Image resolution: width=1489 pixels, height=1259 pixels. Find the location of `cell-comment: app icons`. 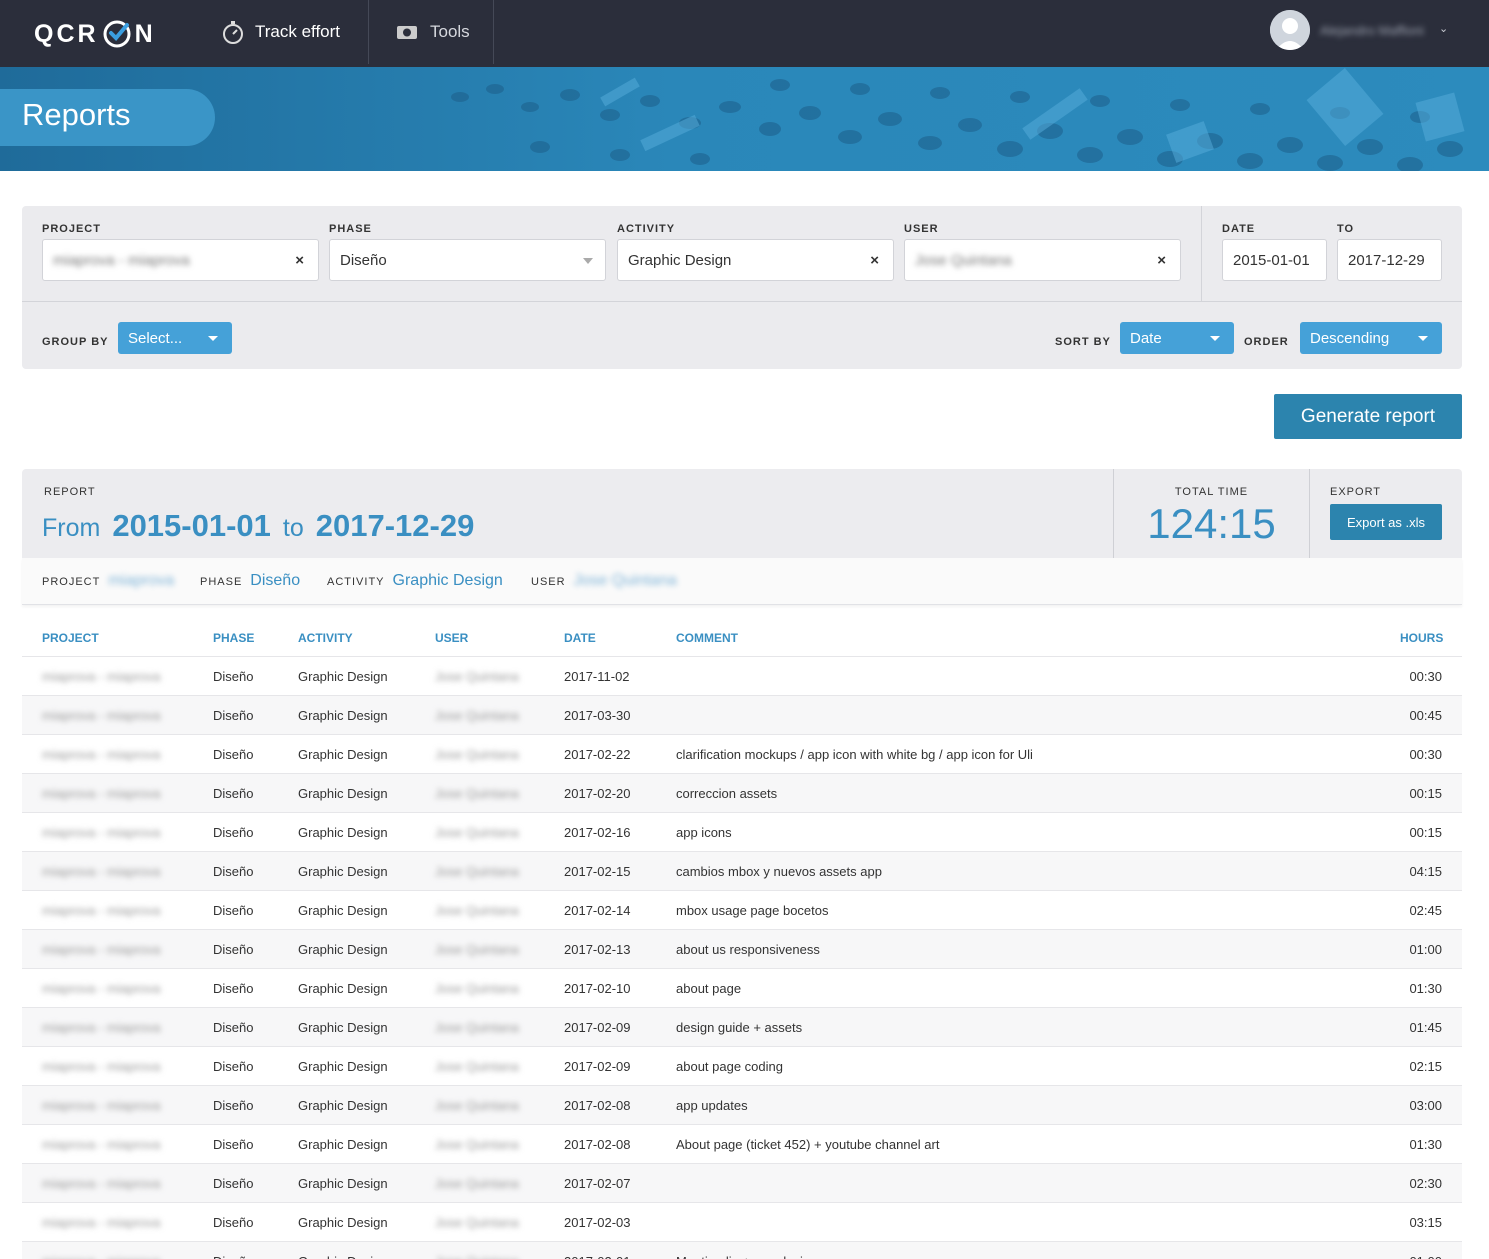

cell-comment: app icons is located at coordinates (704, 832).